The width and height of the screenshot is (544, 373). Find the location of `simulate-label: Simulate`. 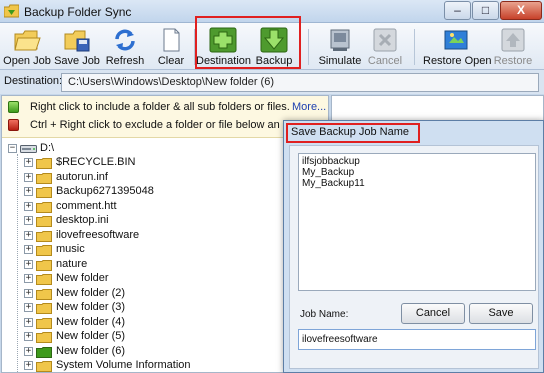

simulate-label: Simulate is located at coordinates (340, 61).